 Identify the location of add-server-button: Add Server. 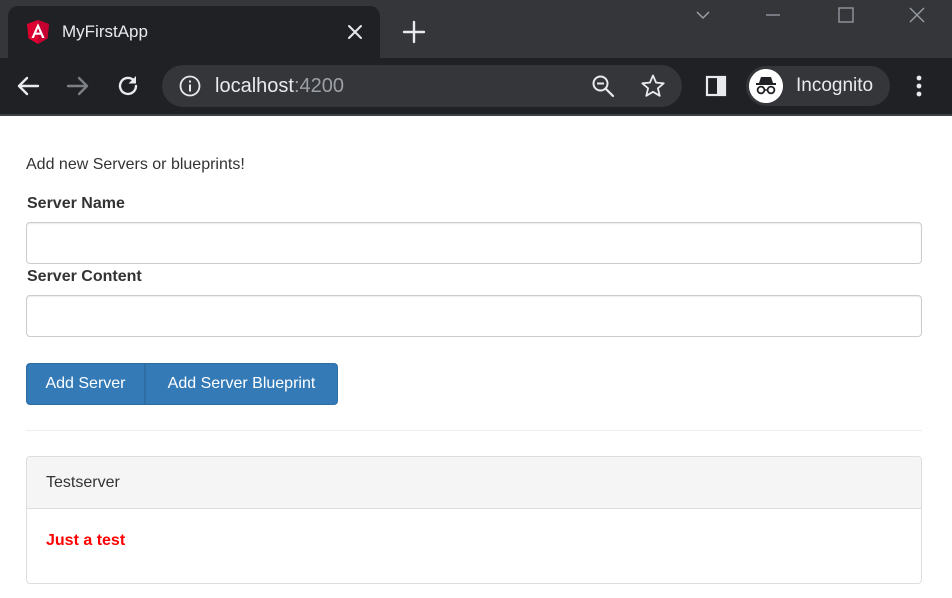
(85, 384).